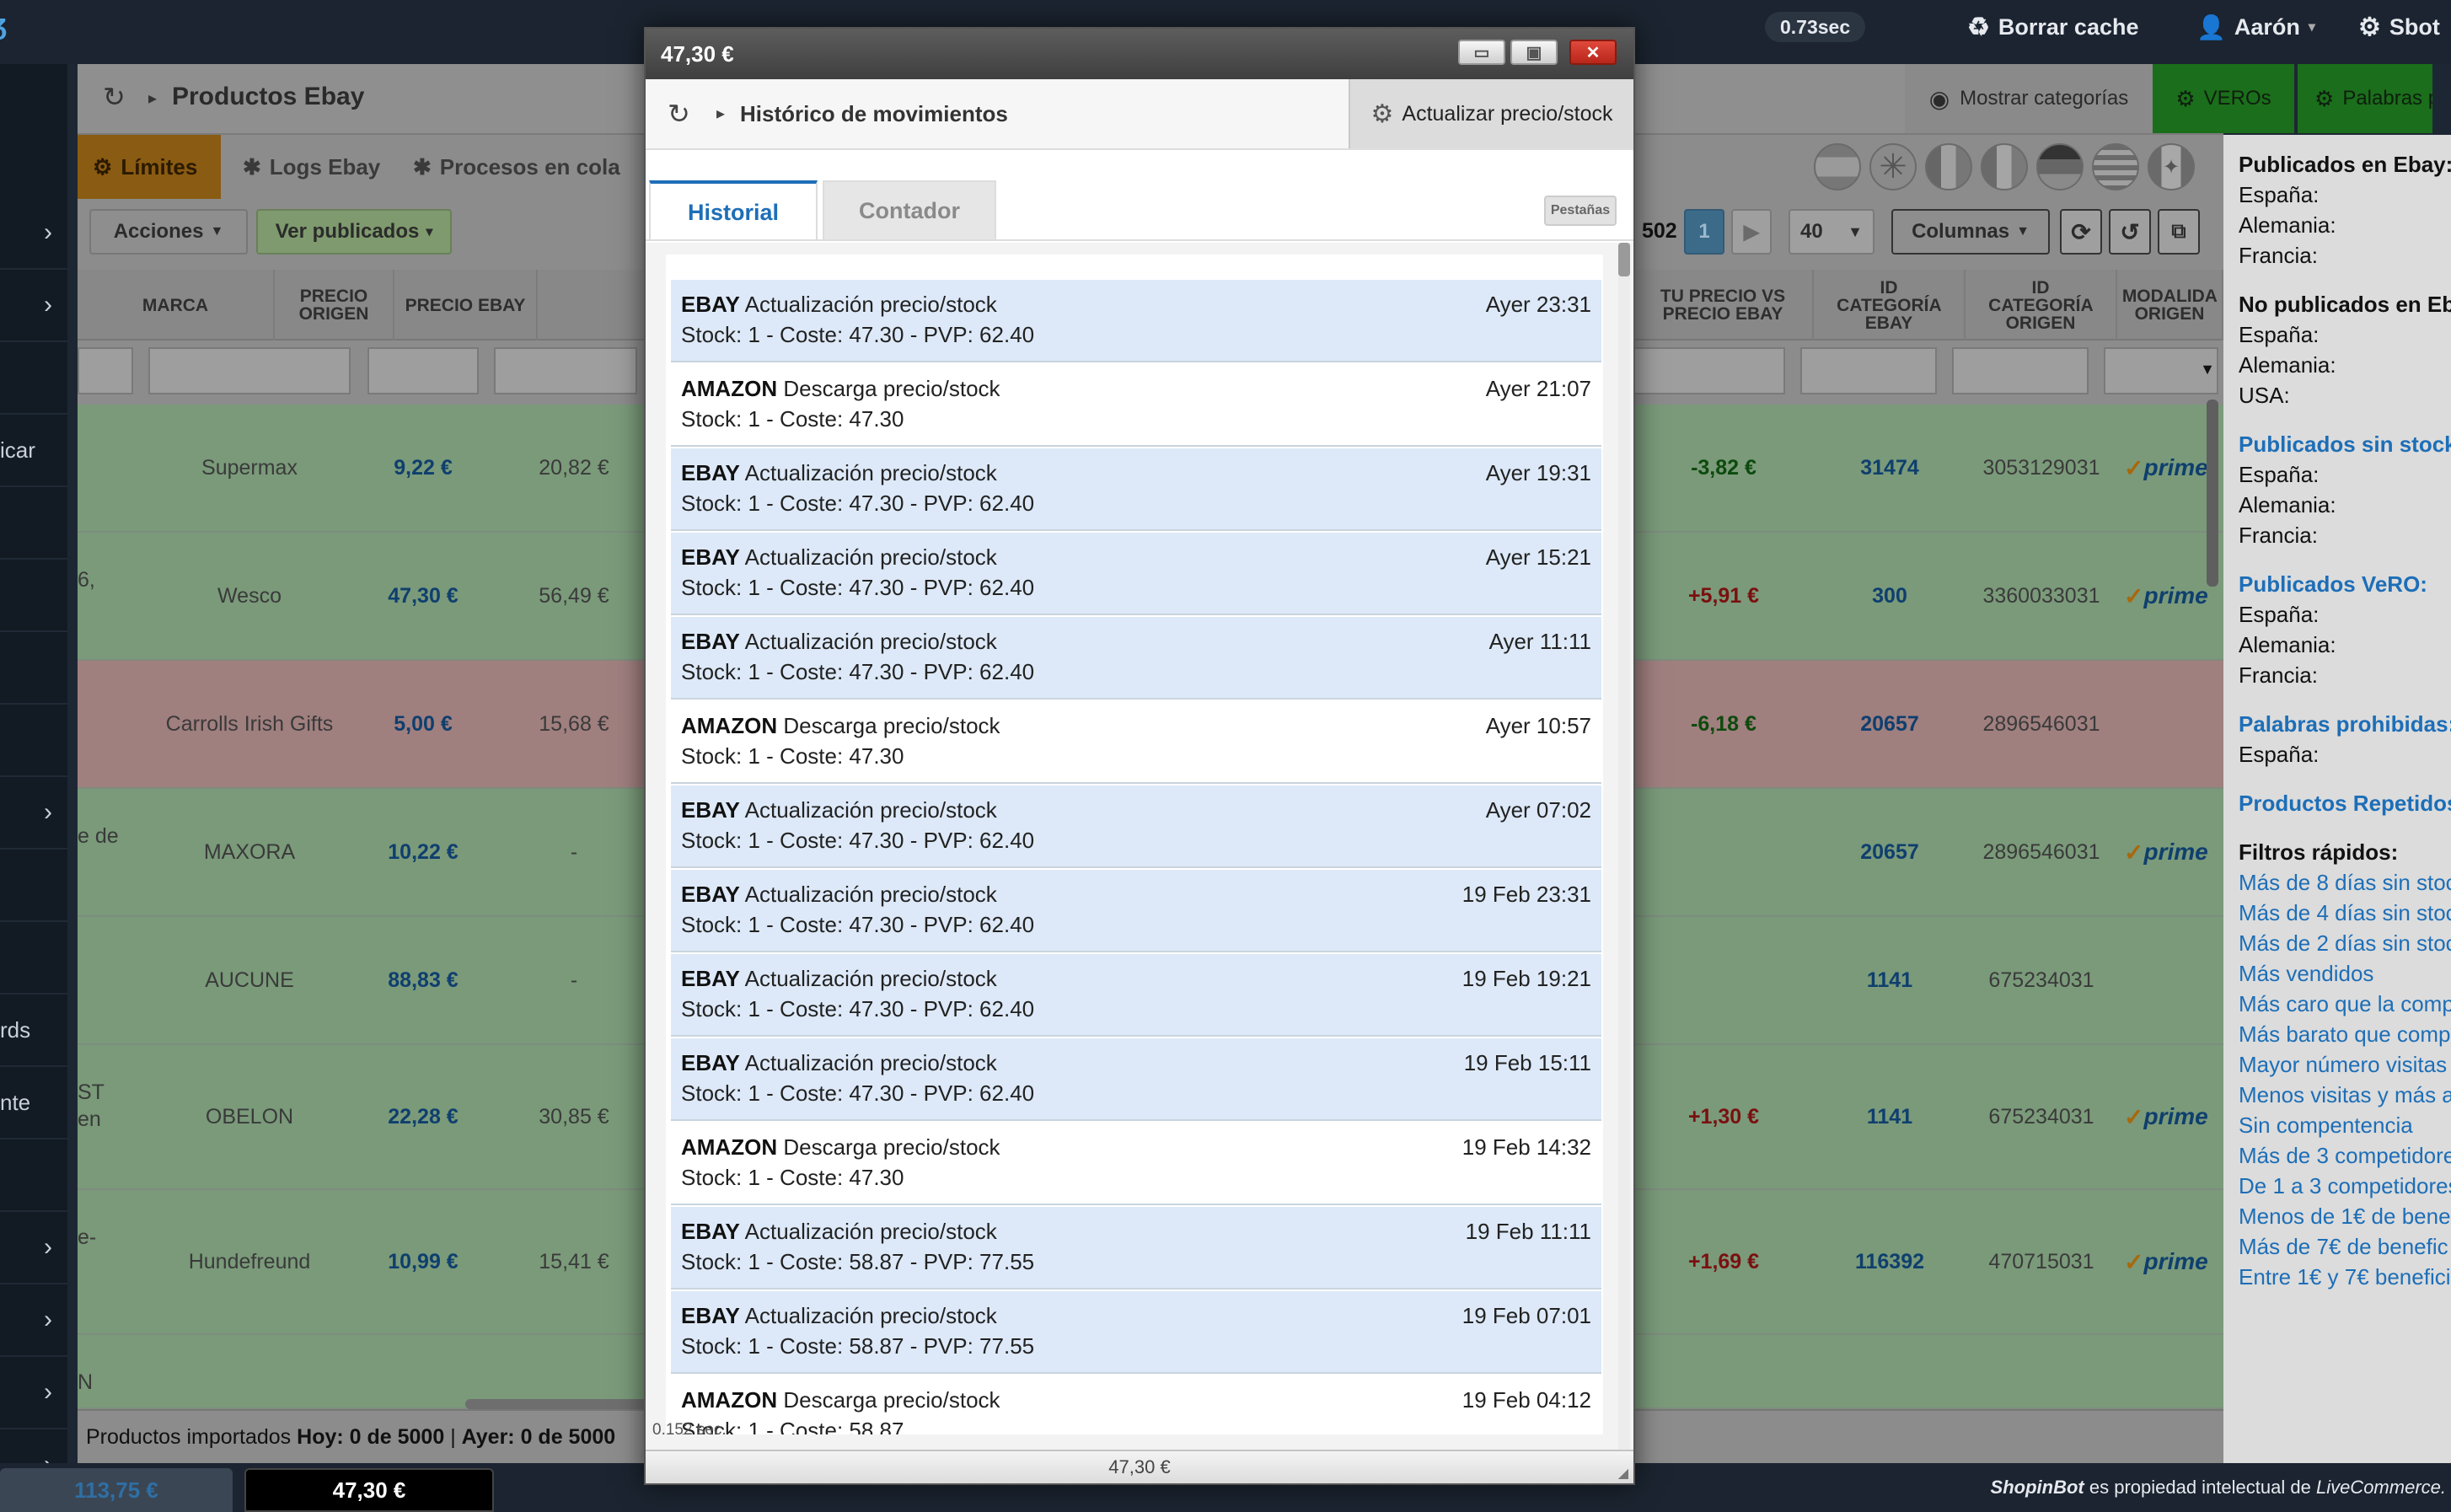 This screenshot has width=2451, height=1512. What do you see at coordinates (105, 370) in the screenshot?
I see `filter-input-producto` at bounding box center [105, 370].